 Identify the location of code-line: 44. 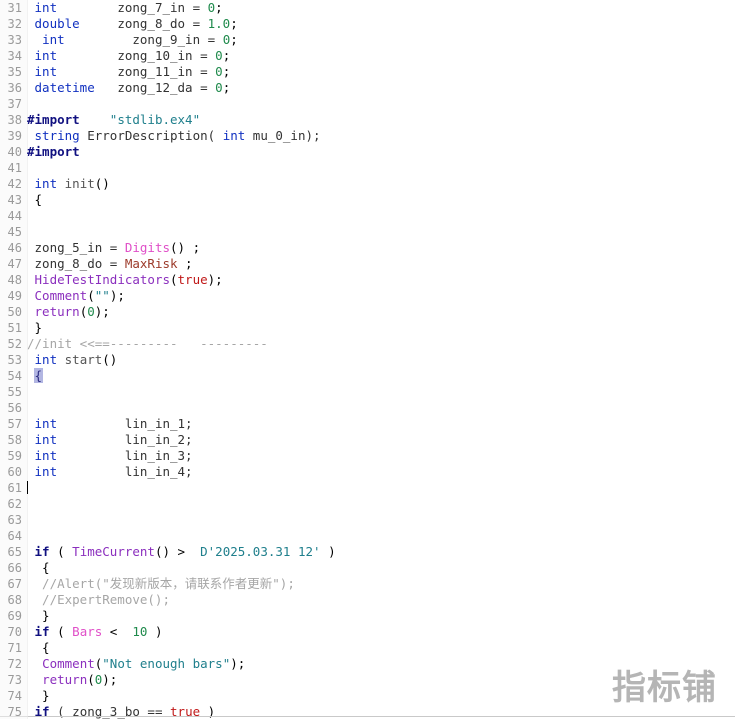
(367, 216).